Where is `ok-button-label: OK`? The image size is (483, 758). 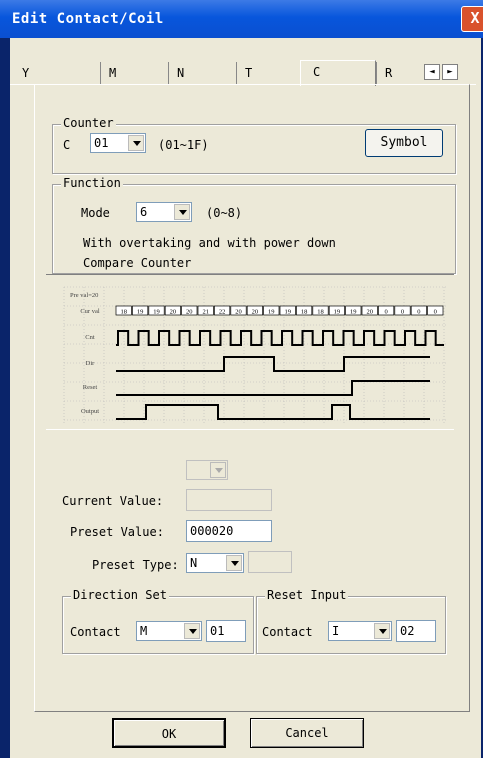 ok-button-label: OK is located at coordinates (169, 734).